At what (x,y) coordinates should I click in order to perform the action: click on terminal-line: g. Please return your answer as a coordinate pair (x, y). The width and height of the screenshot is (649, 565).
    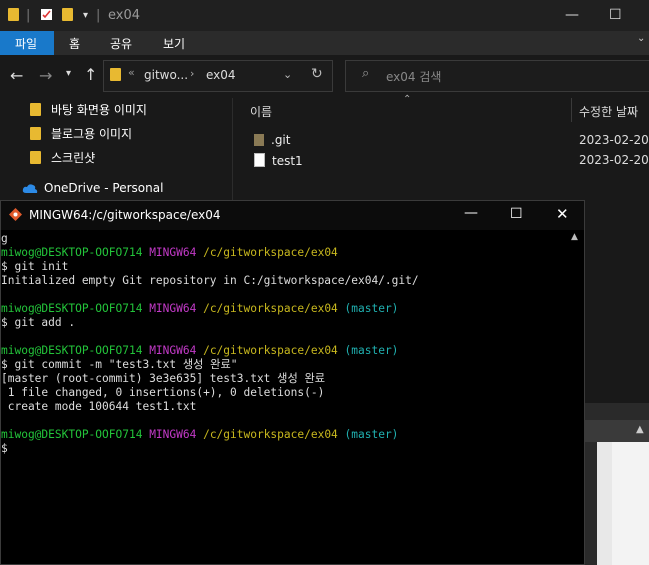
    Looking at the image, I should click on (4, 239).